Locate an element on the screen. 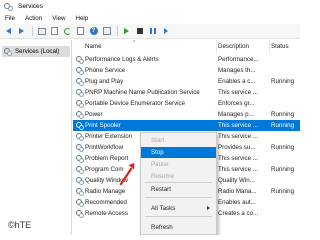  sort-chevron-icon: ^ is located at coordinates (134, 43).